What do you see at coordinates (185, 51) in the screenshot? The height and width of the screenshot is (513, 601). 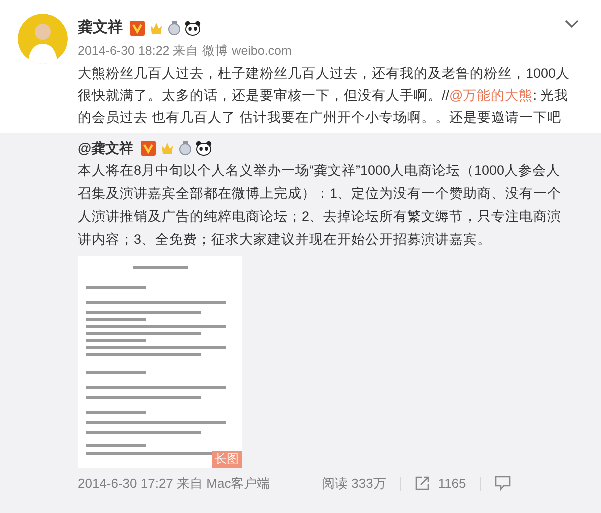 I see `post-meta: 2014-6-30 18:22 来自 微博 weibo.com` at bounding box center [185, 51].